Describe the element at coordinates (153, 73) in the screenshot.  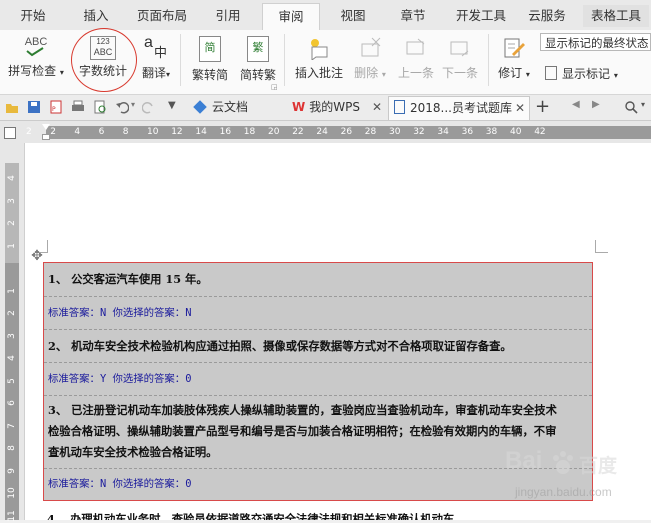
I see `translate-label: 翻译` at that location.